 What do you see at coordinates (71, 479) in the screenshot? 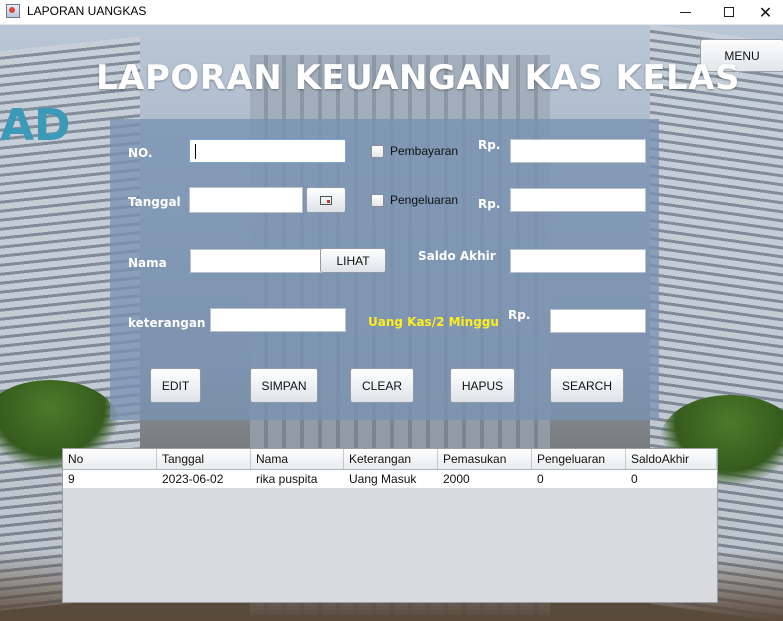
I see `cell-no: 9` at bounding box center [71, 479].